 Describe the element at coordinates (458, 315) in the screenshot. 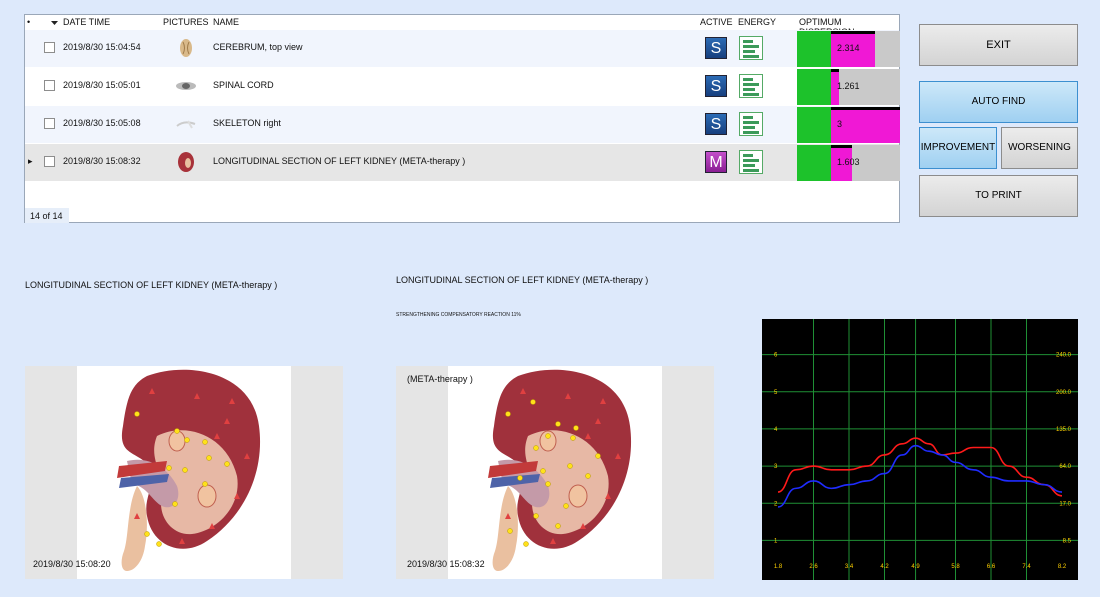

I see `compensatory-reaction-note: STRENGTHENING COMPENSATORY REACTION 11%` at that location.